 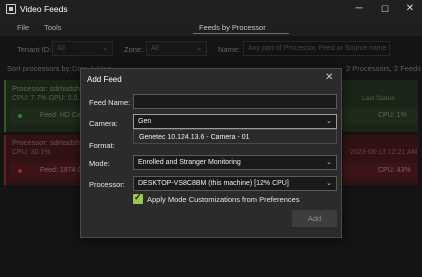 What do you see at coordinates (11, 9) in the screenshot?
I see `app-icon` at bounding box center [11, 9].